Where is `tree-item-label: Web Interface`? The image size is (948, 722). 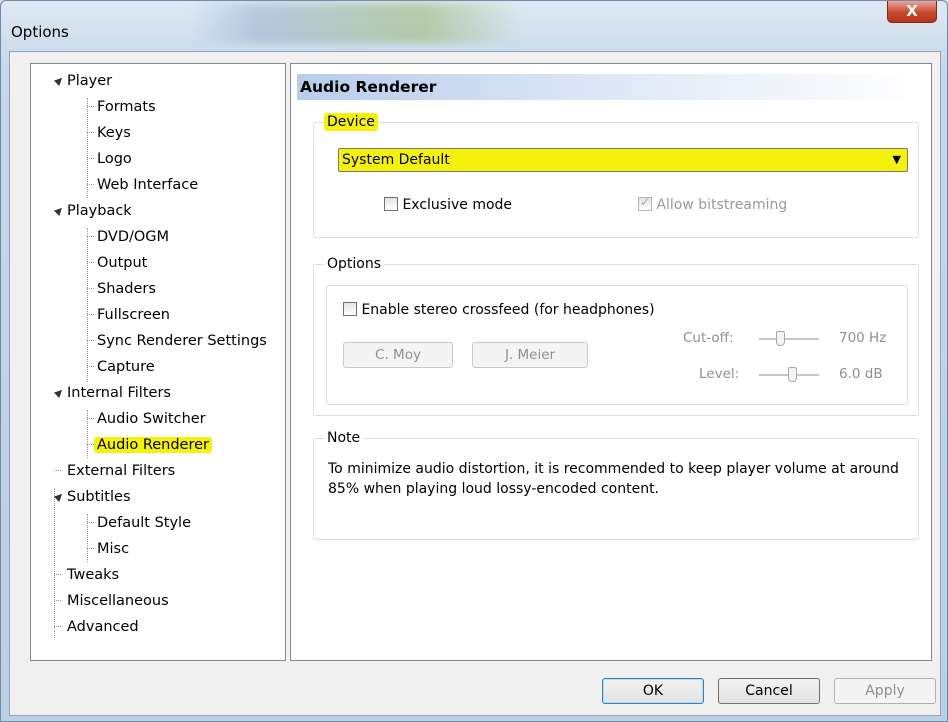
tree-item-label: Web Interface is located at coordinates (147, 185).